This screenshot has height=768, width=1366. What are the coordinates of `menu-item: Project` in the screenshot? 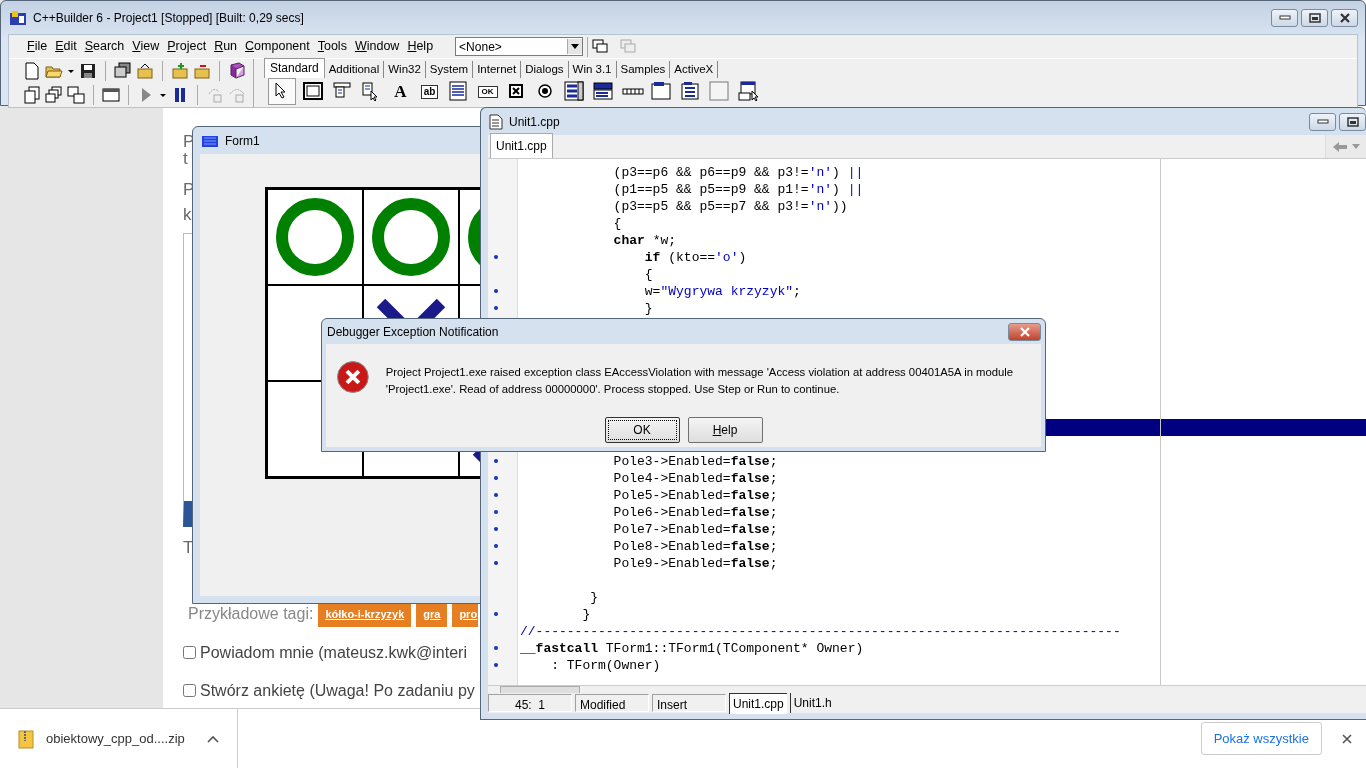 It's located at (187, 46).